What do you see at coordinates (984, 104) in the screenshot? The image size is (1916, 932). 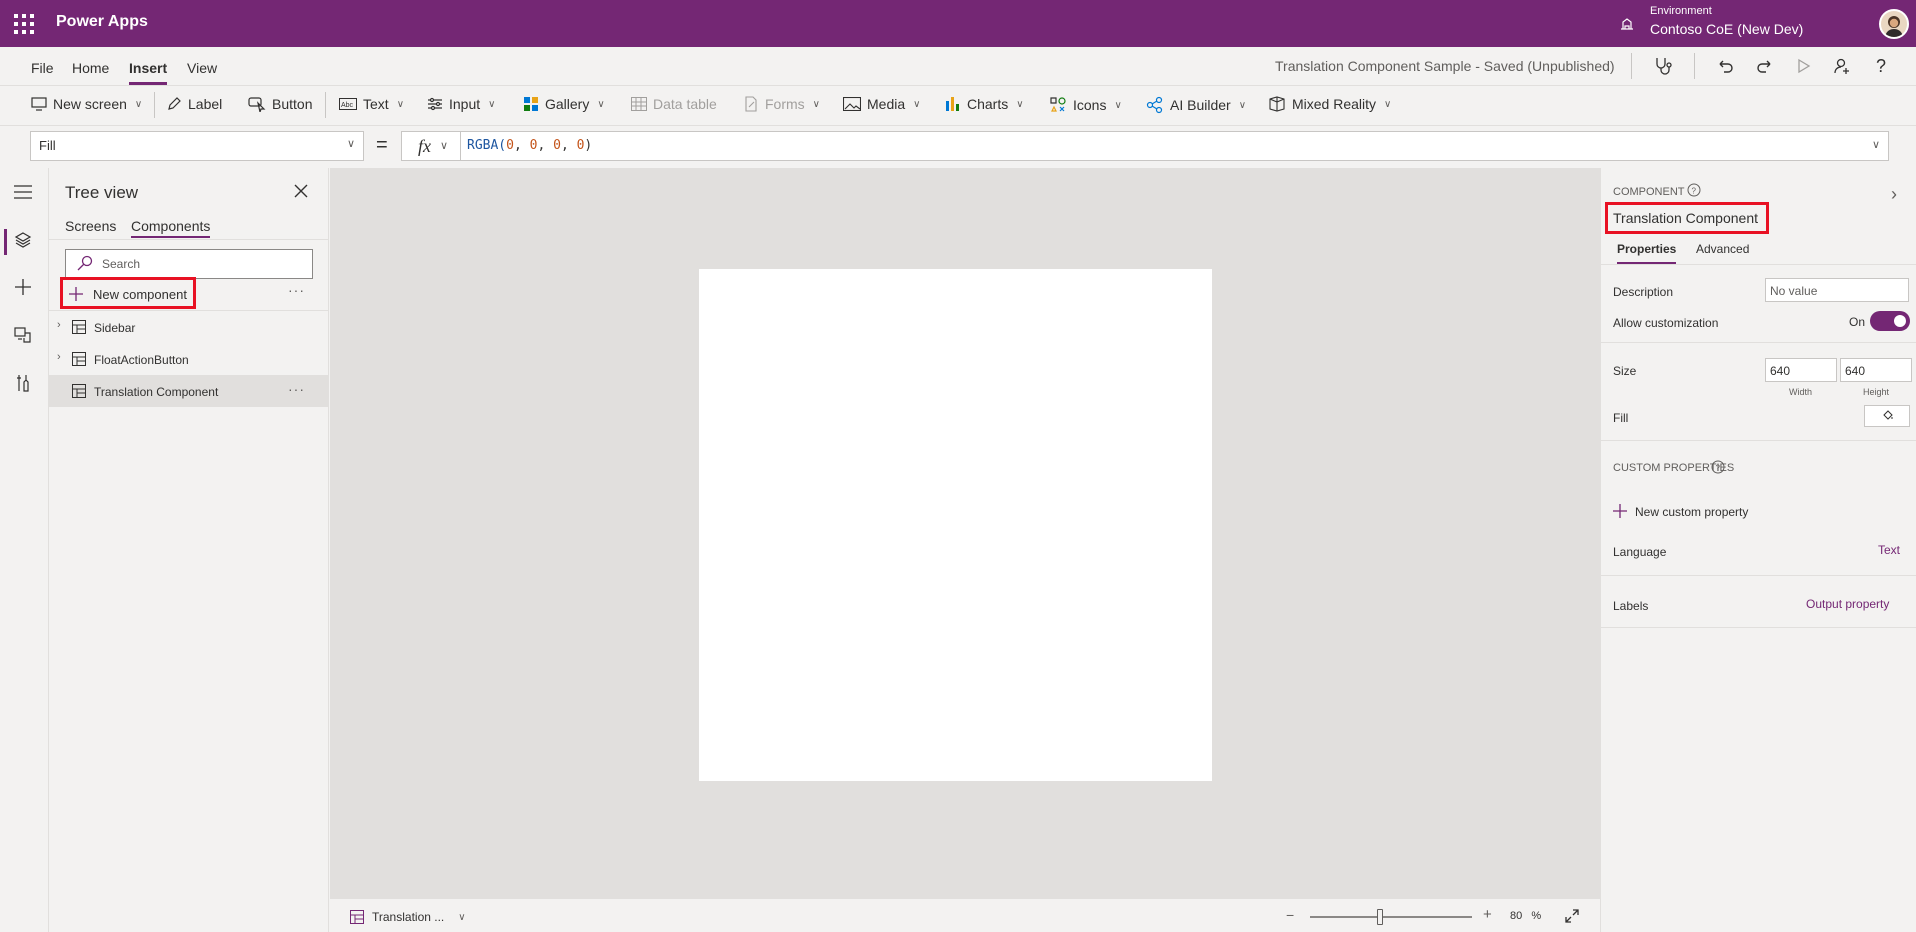 I see `charts-menu-button: Charts ∨` at bounding box center [984, 104].